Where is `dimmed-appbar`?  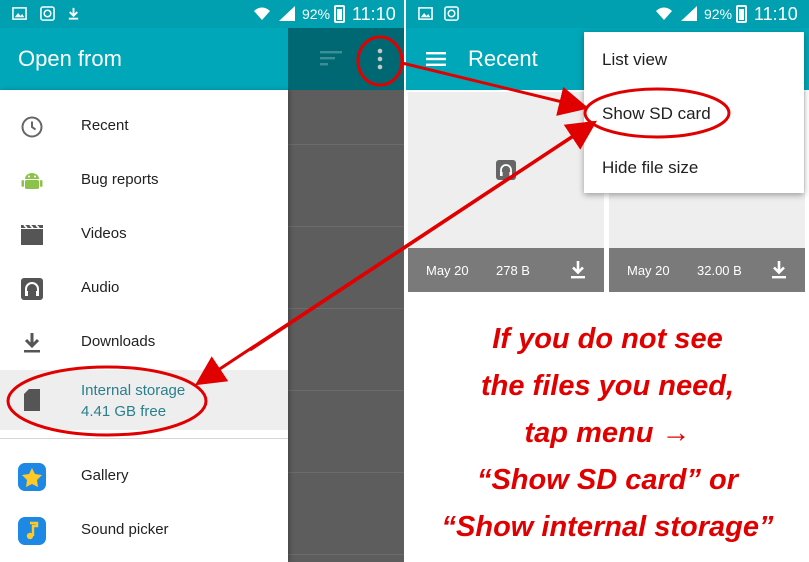 dimmed-appbar is located at coordinates (346, 59).